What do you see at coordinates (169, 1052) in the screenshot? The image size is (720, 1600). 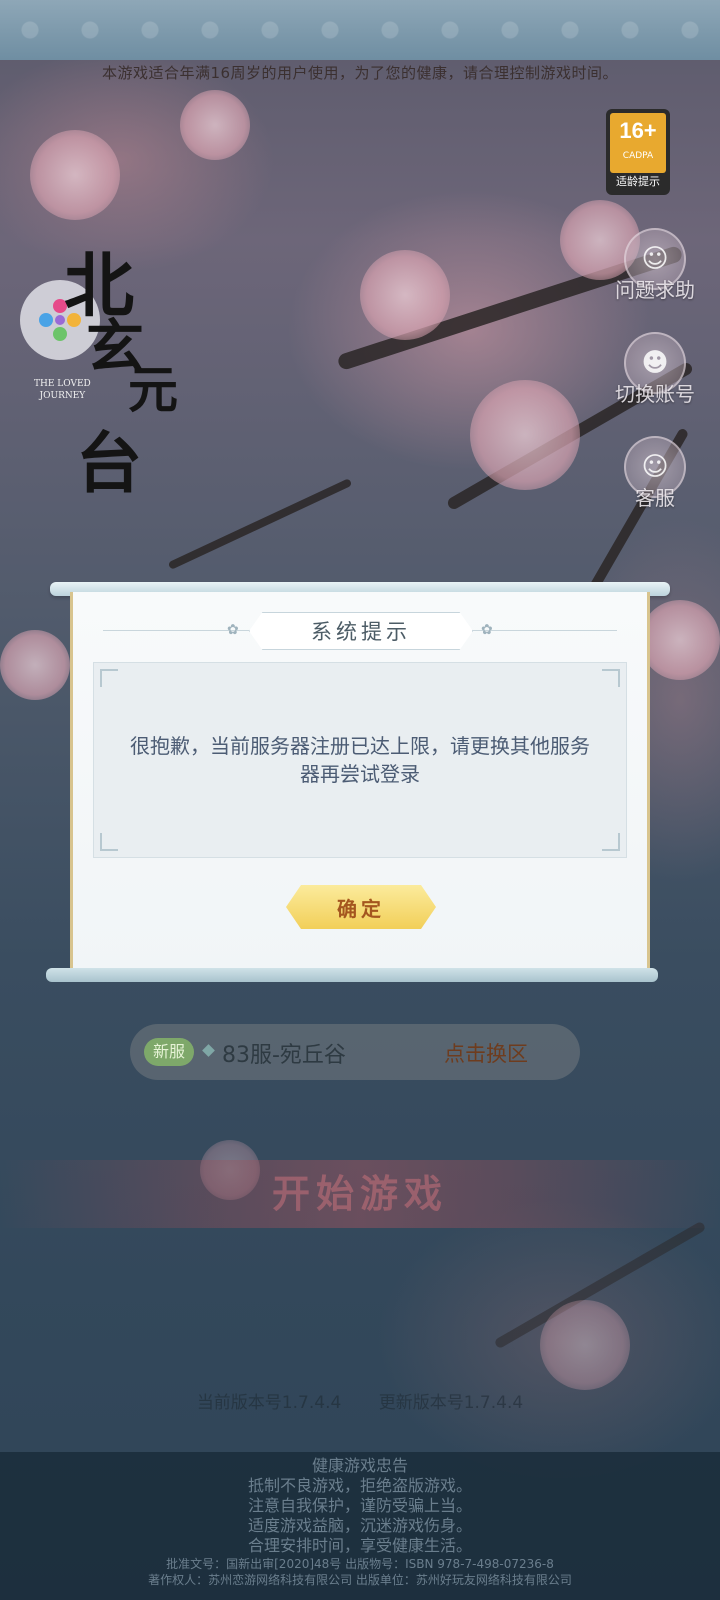 I see `new-server-badge: 新服` at bounding box center [169, 1052].